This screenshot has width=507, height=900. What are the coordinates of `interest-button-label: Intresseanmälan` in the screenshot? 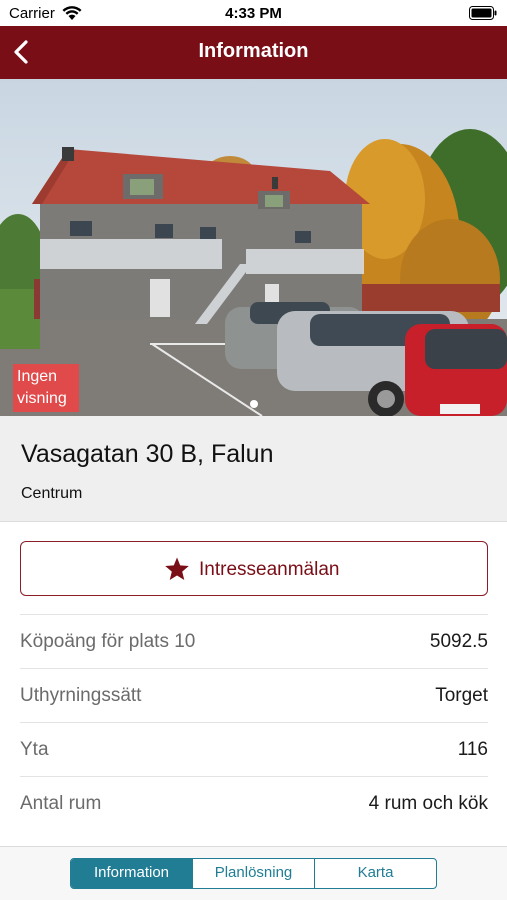 It's located at (269, 569).